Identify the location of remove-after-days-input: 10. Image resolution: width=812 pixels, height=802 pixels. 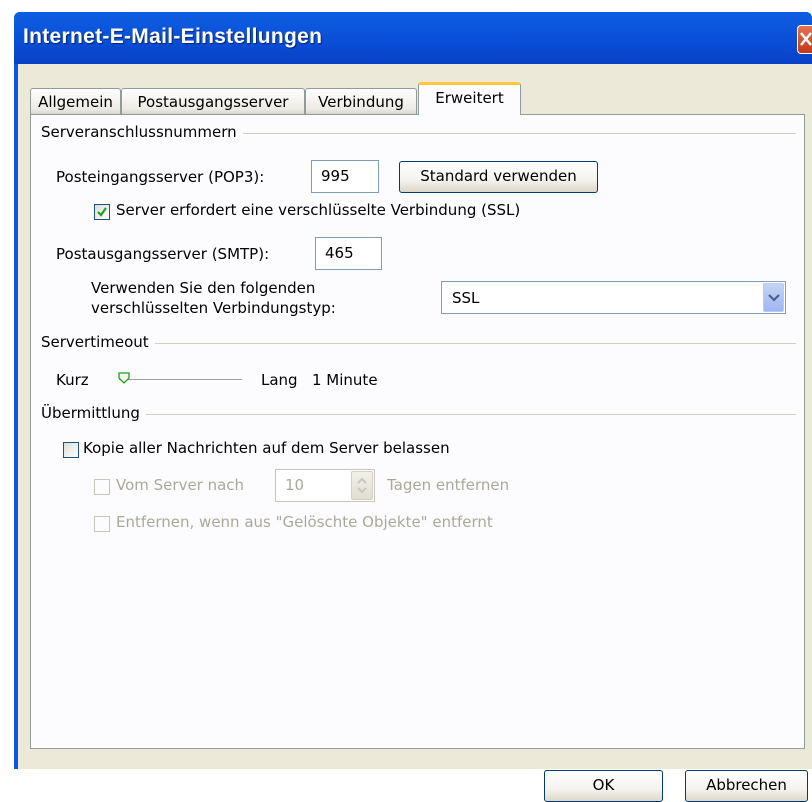
(325, 485).